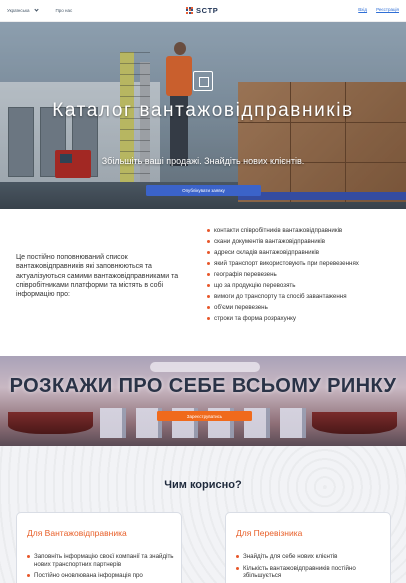 The image size is (406, 583). What do you see at coordinates (302, 318) in the screenshot?
I see `list-item: строки та форма розрахунку` at bounding box center [302, 318].